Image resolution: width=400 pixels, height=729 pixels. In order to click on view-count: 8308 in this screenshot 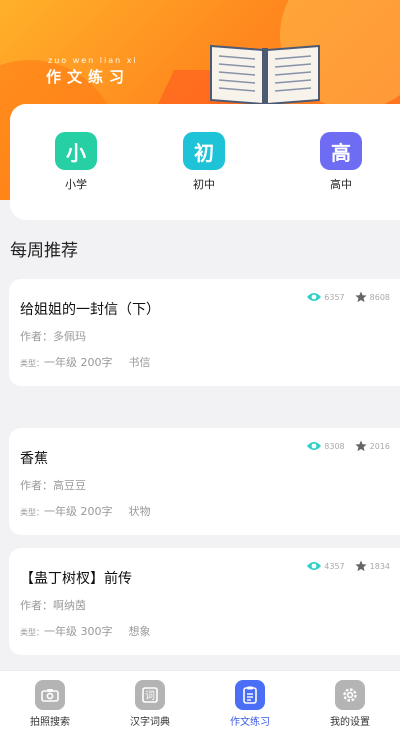, I will do `click(334, 446)`.